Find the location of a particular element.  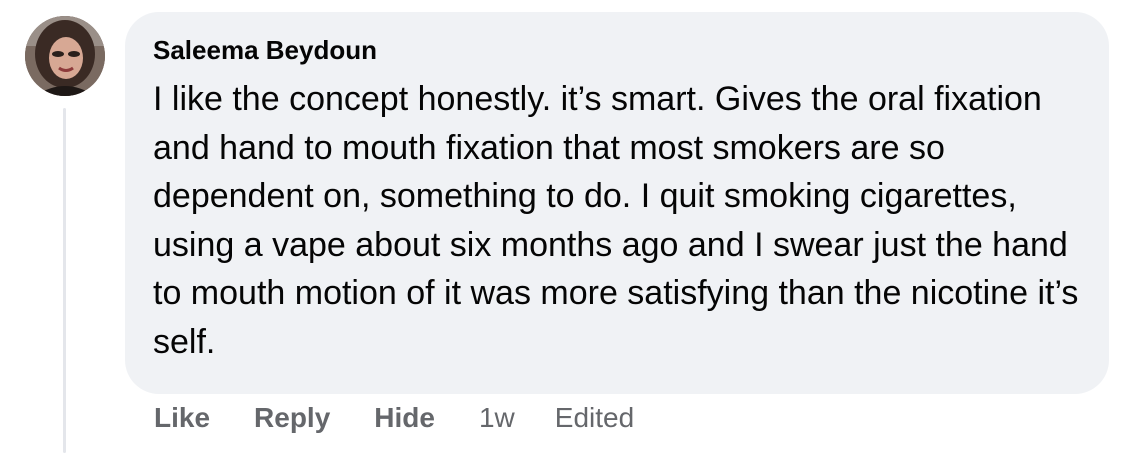

comment-actions: Like Reply Hide 1w Edited is located at coordinates (416, 418).